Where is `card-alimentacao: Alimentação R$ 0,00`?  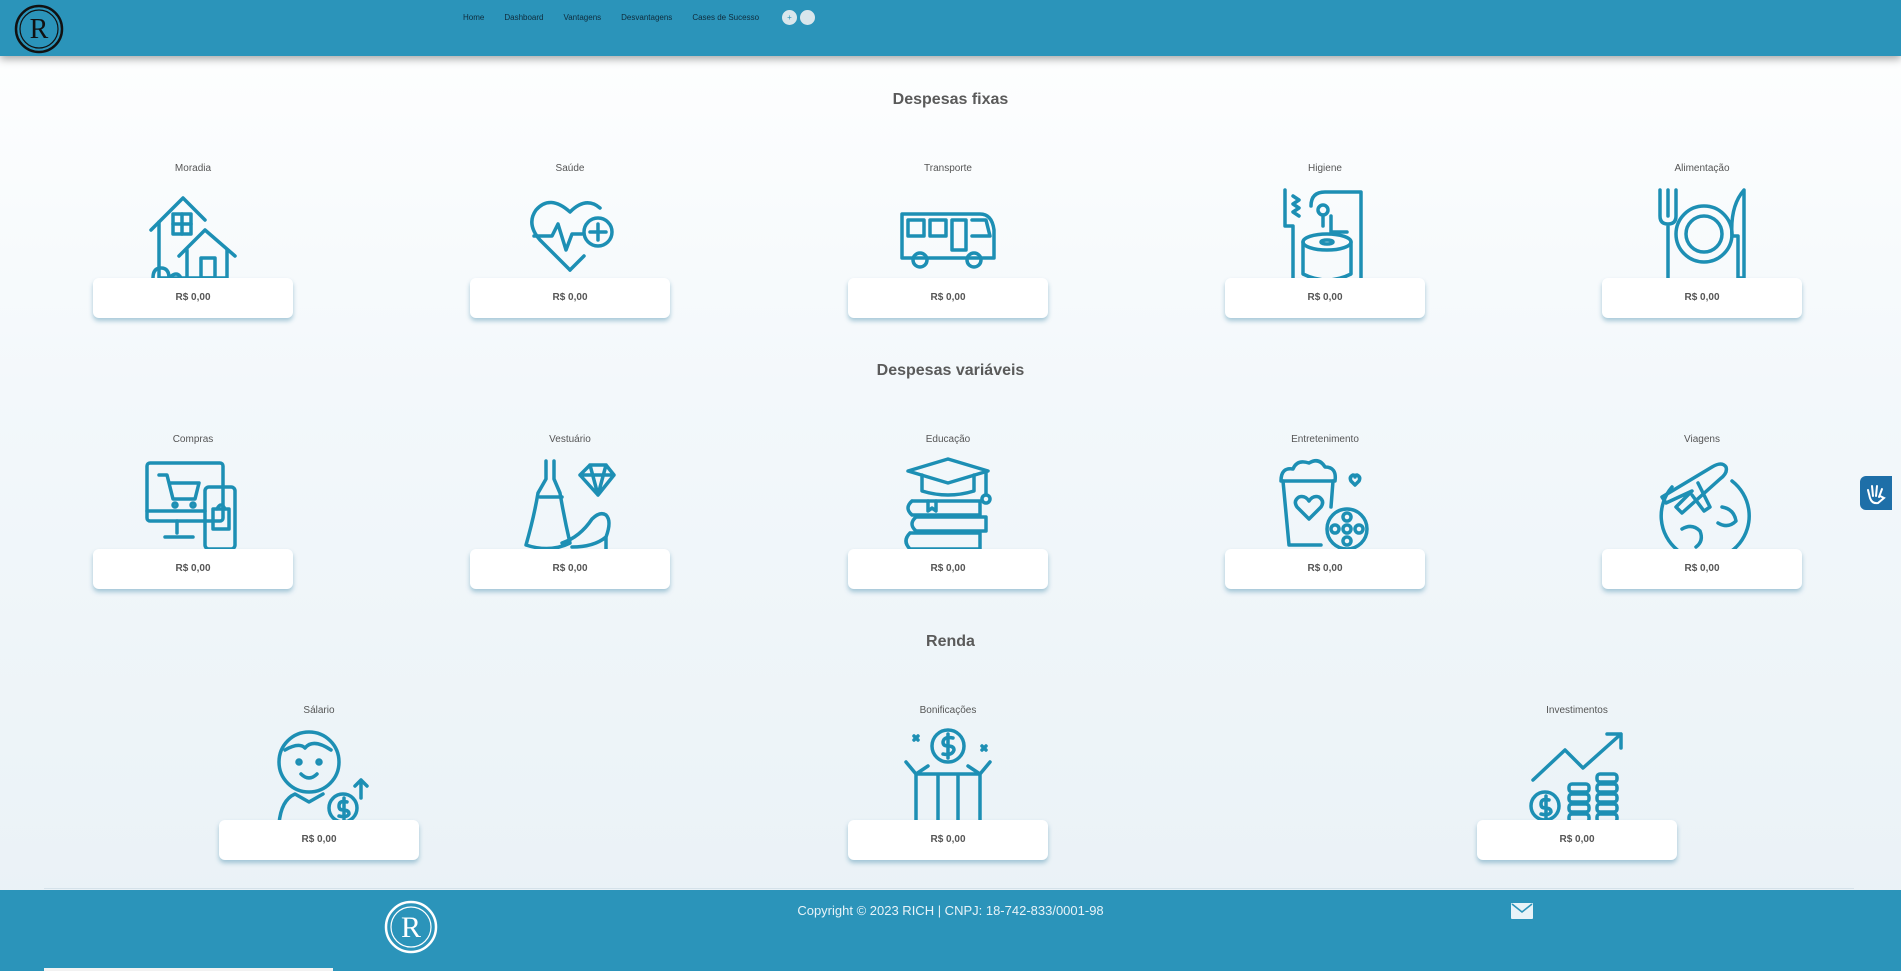
card-alimentacao: Alimentação R$ 0,00 is located at coordinates (1702, 240).